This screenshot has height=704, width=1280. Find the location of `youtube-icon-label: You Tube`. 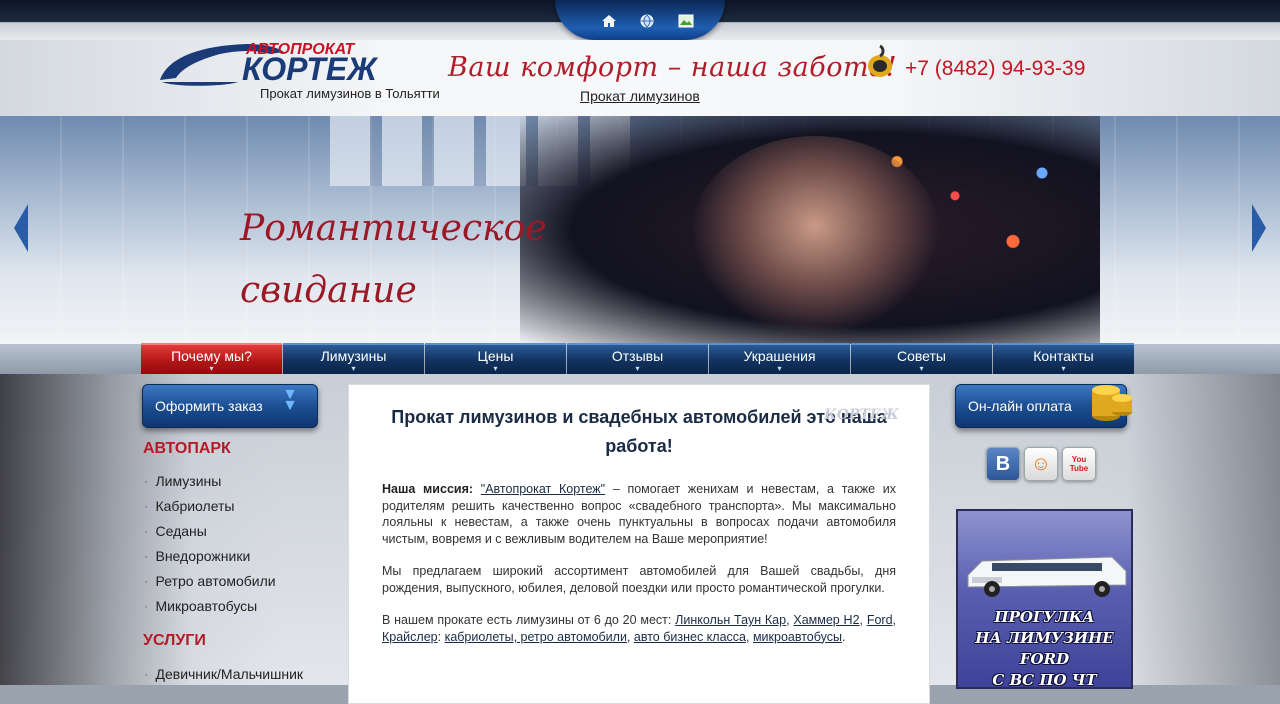

youtube-icon-label: You Tube is located at coordinates (1079, 464).